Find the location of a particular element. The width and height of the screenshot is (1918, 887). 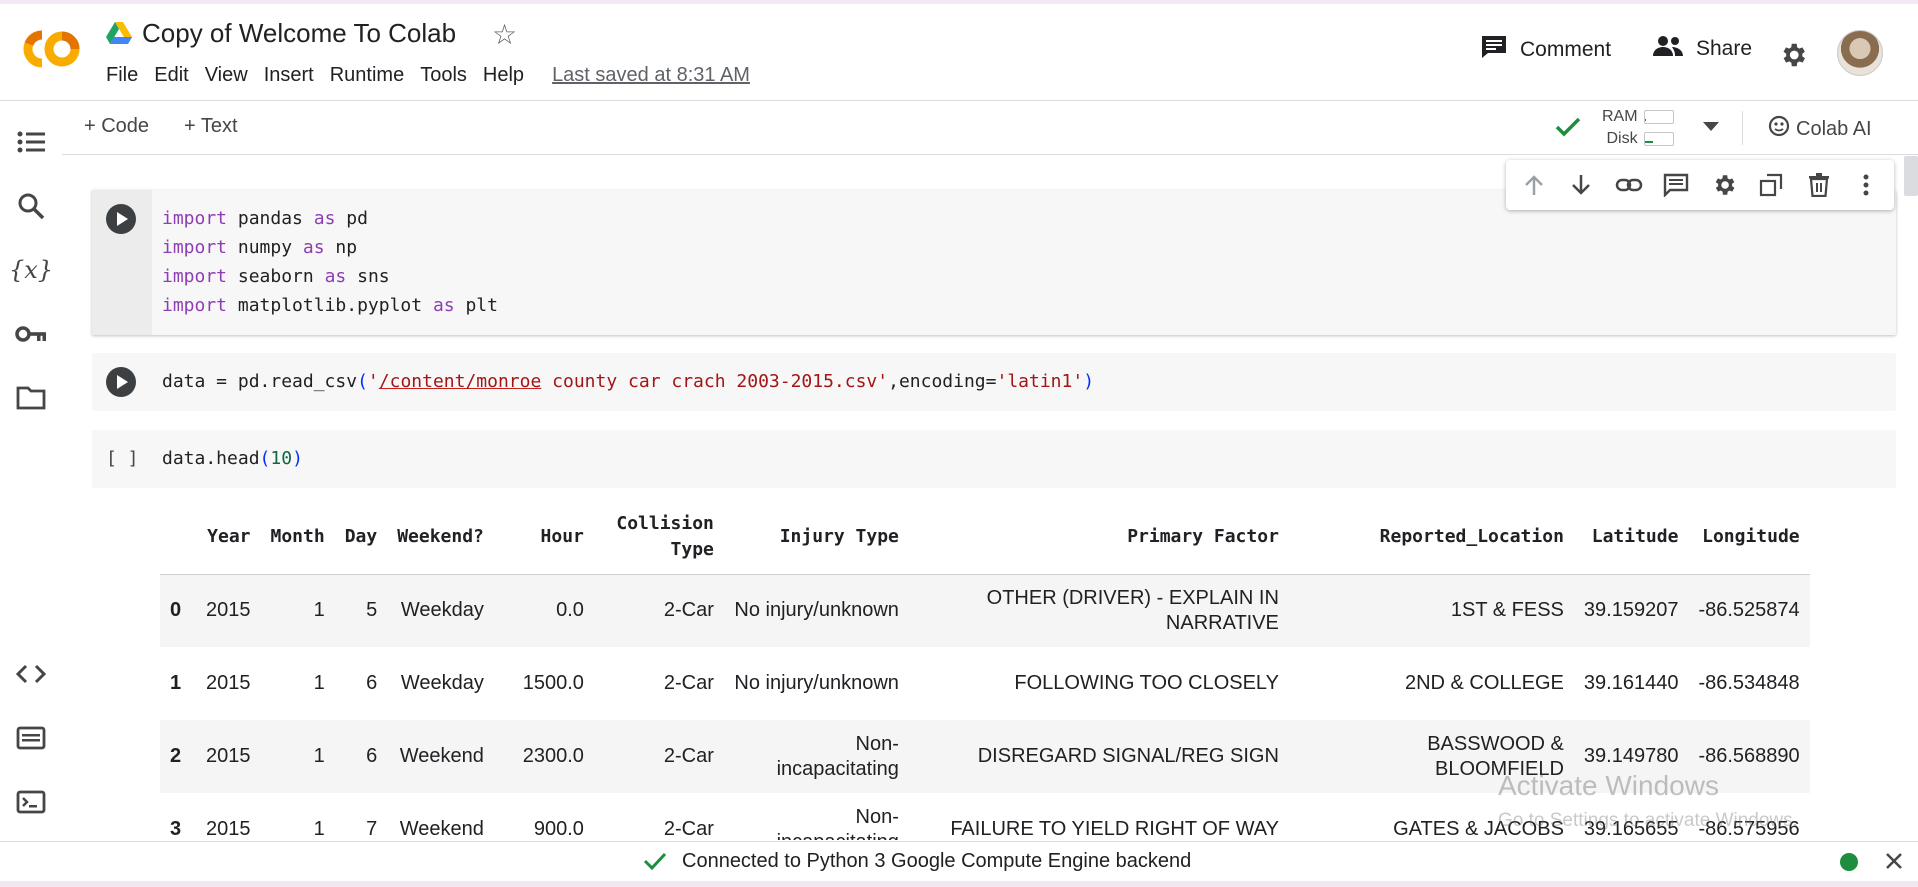

row-index: 1 is located at coordinates (176, 683).